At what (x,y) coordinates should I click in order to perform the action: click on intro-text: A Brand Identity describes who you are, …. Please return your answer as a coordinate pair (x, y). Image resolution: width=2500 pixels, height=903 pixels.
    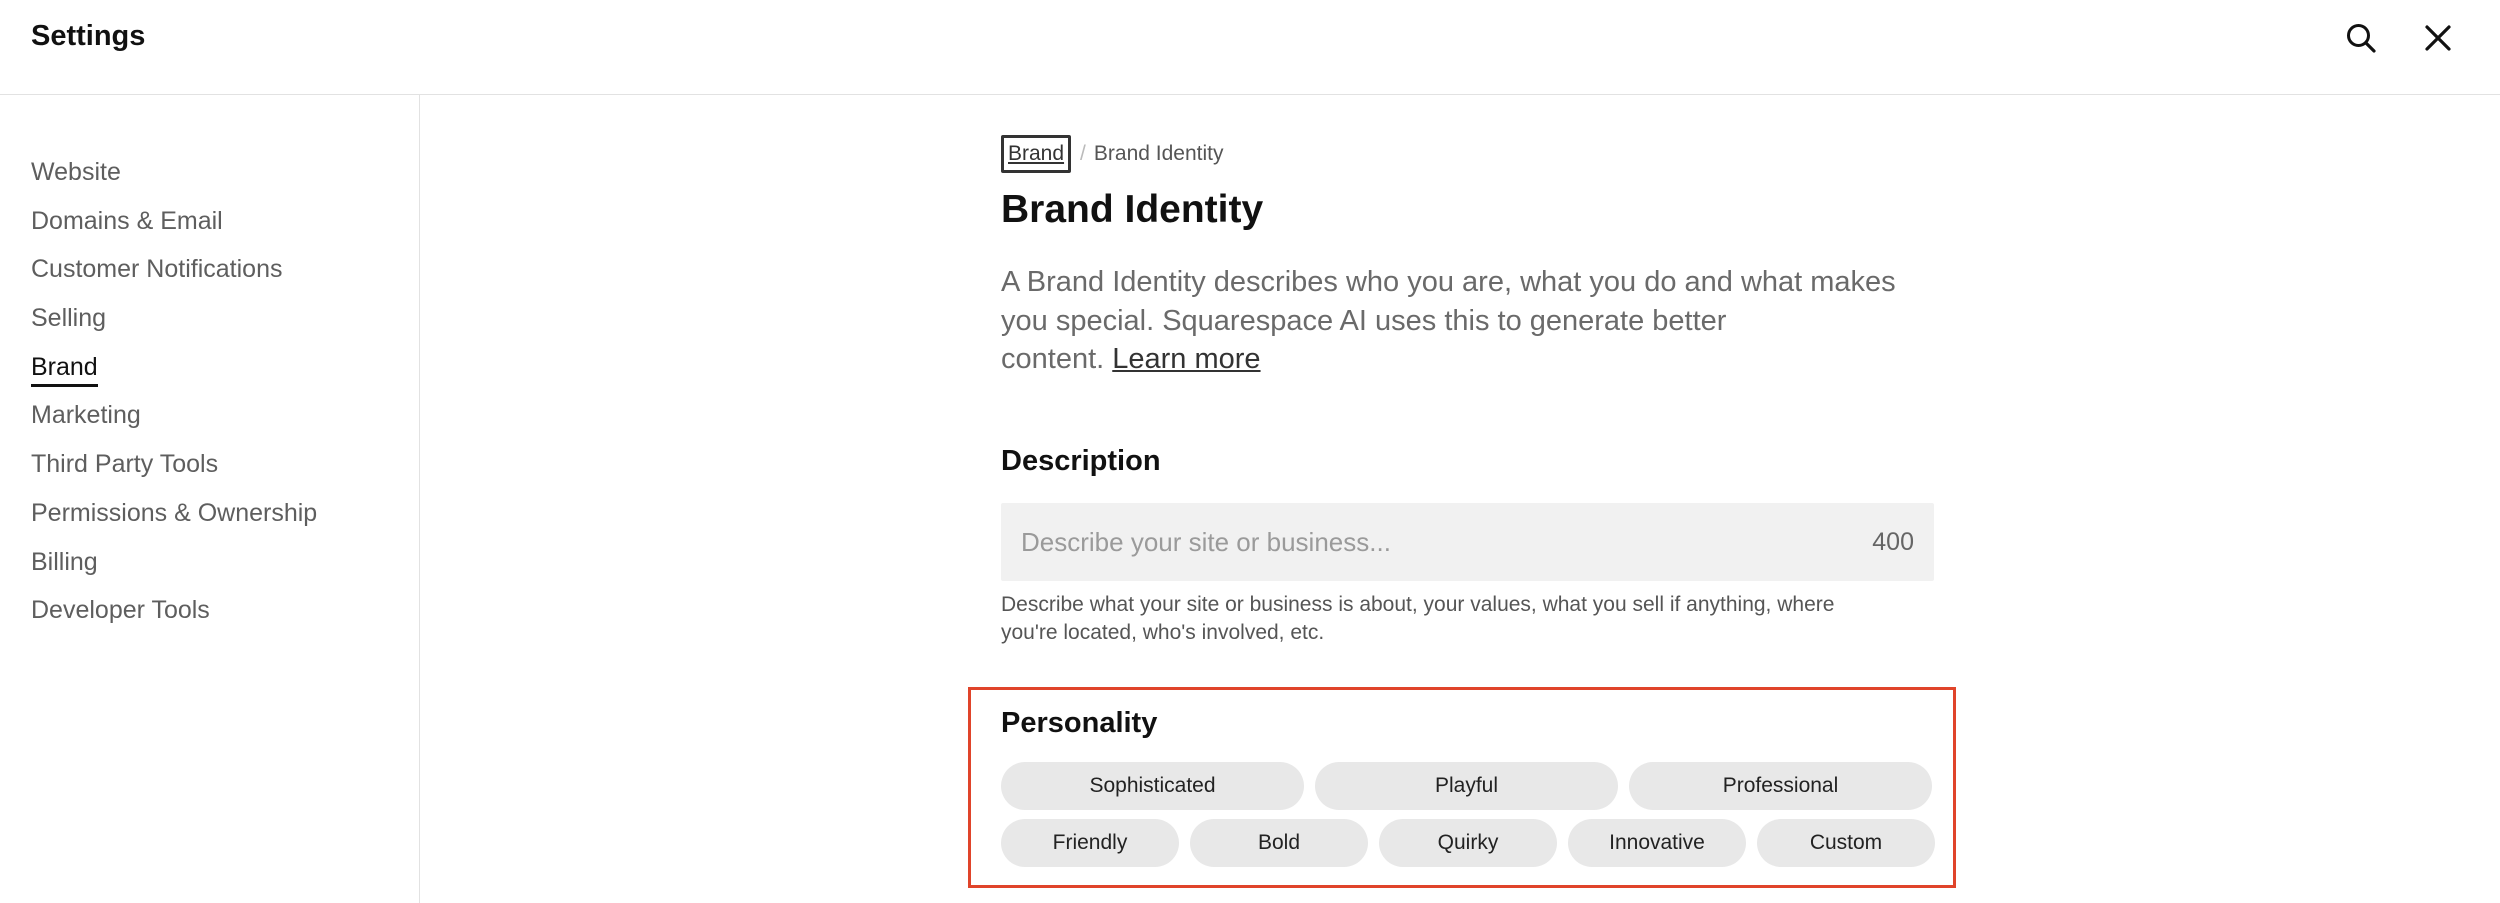
    Looking at the image, I should click on (1468, 321).